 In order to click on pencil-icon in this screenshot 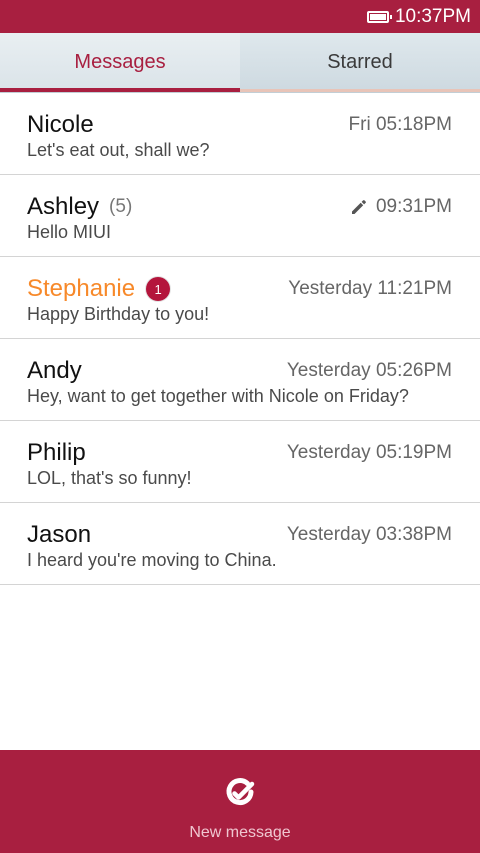, I will do `click(358, 207)`.